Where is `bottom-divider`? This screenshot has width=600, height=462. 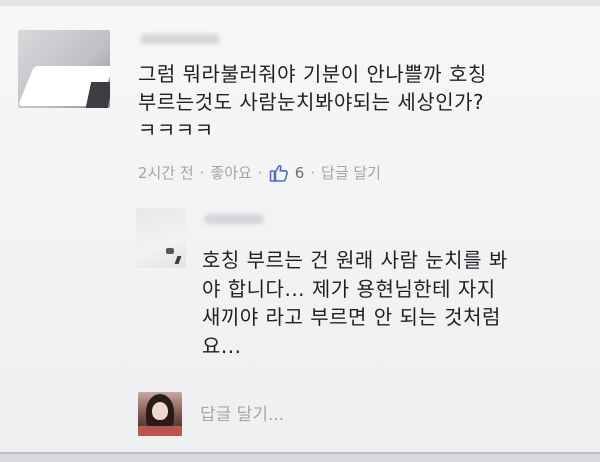 bottom-divider is located at coordinates (300, 457).